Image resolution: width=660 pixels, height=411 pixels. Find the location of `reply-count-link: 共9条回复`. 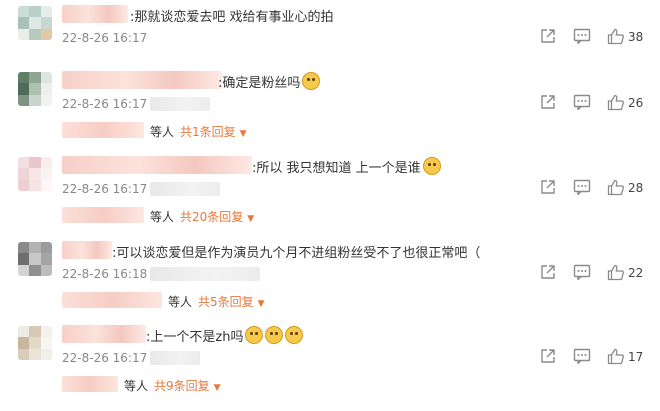

reply-count-link: 共9条回复 is located at coordinates (182, 386).